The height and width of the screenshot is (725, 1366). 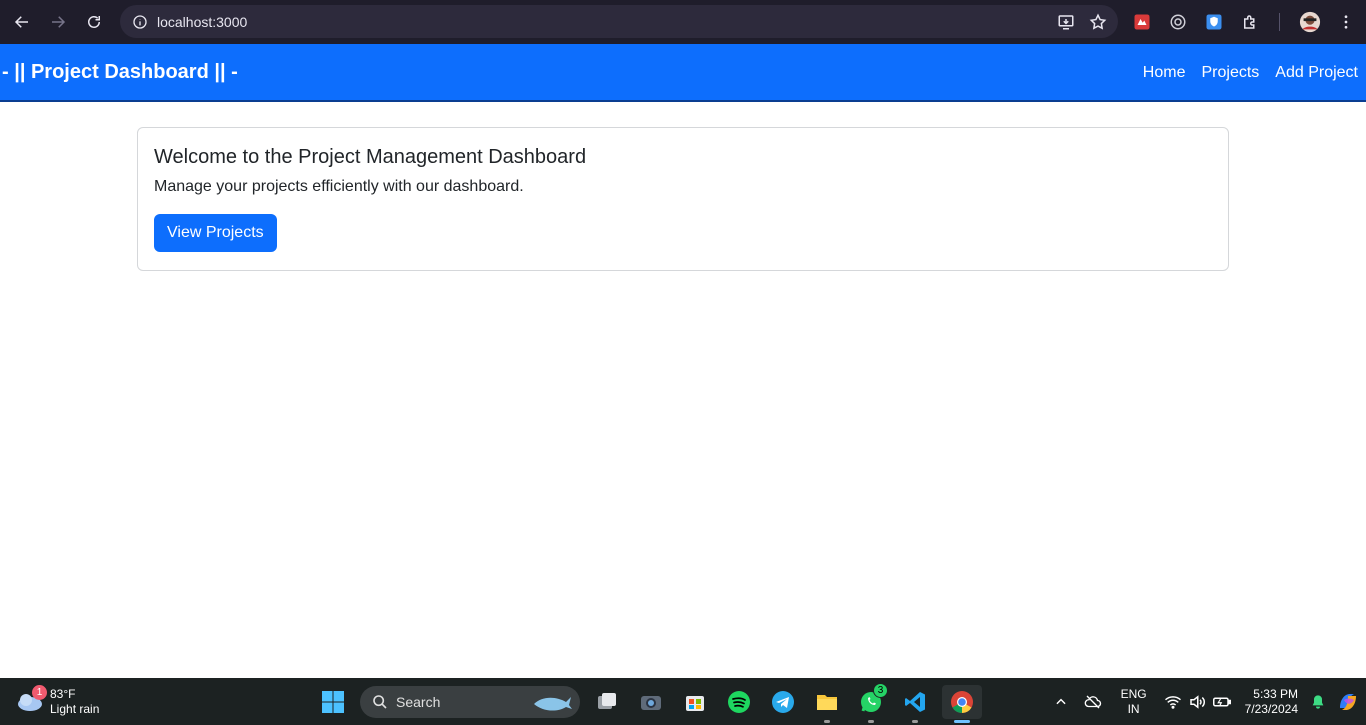 What do you see at coordinates (1222, 702) in the screenshot?
I see `battery-icon` at bounding box center [1222, 702].